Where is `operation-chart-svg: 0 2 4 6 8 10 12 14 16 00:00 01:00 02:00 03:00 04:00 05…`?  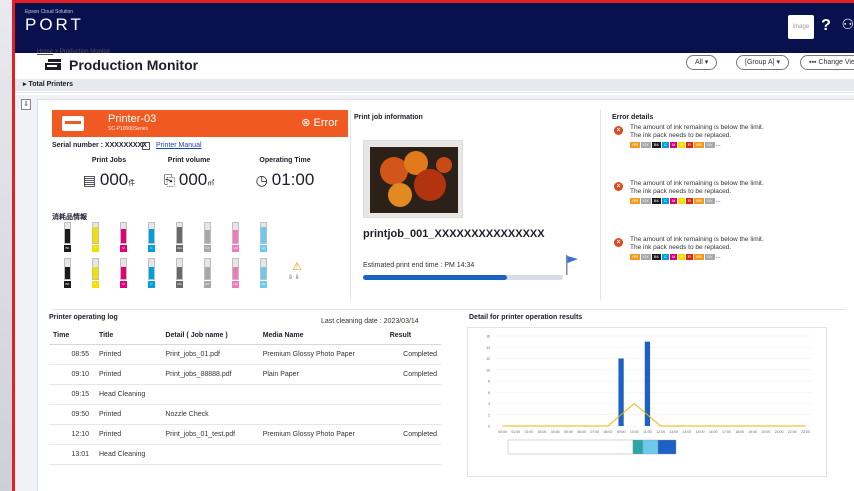
operation-chart-svg: 0 2 4 6 8 10 12 14 16 00:00 01:00 02:00 03:00 04:00 05… is located at coordinates (649, 395).